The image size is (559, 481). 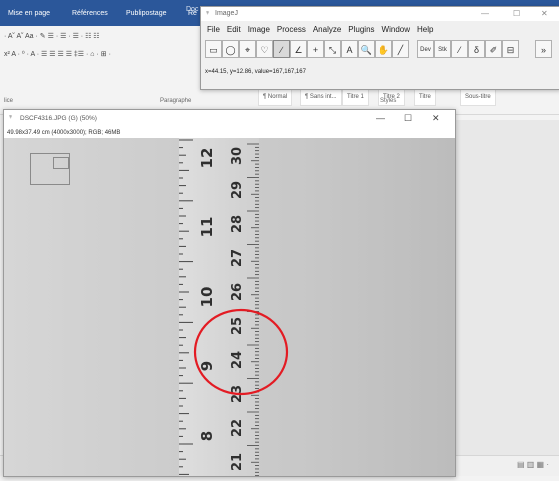 What do you see at coordinates (207, 366) in the screenshot?
I see `inch-label: 9` at bounding box center [207, 366].